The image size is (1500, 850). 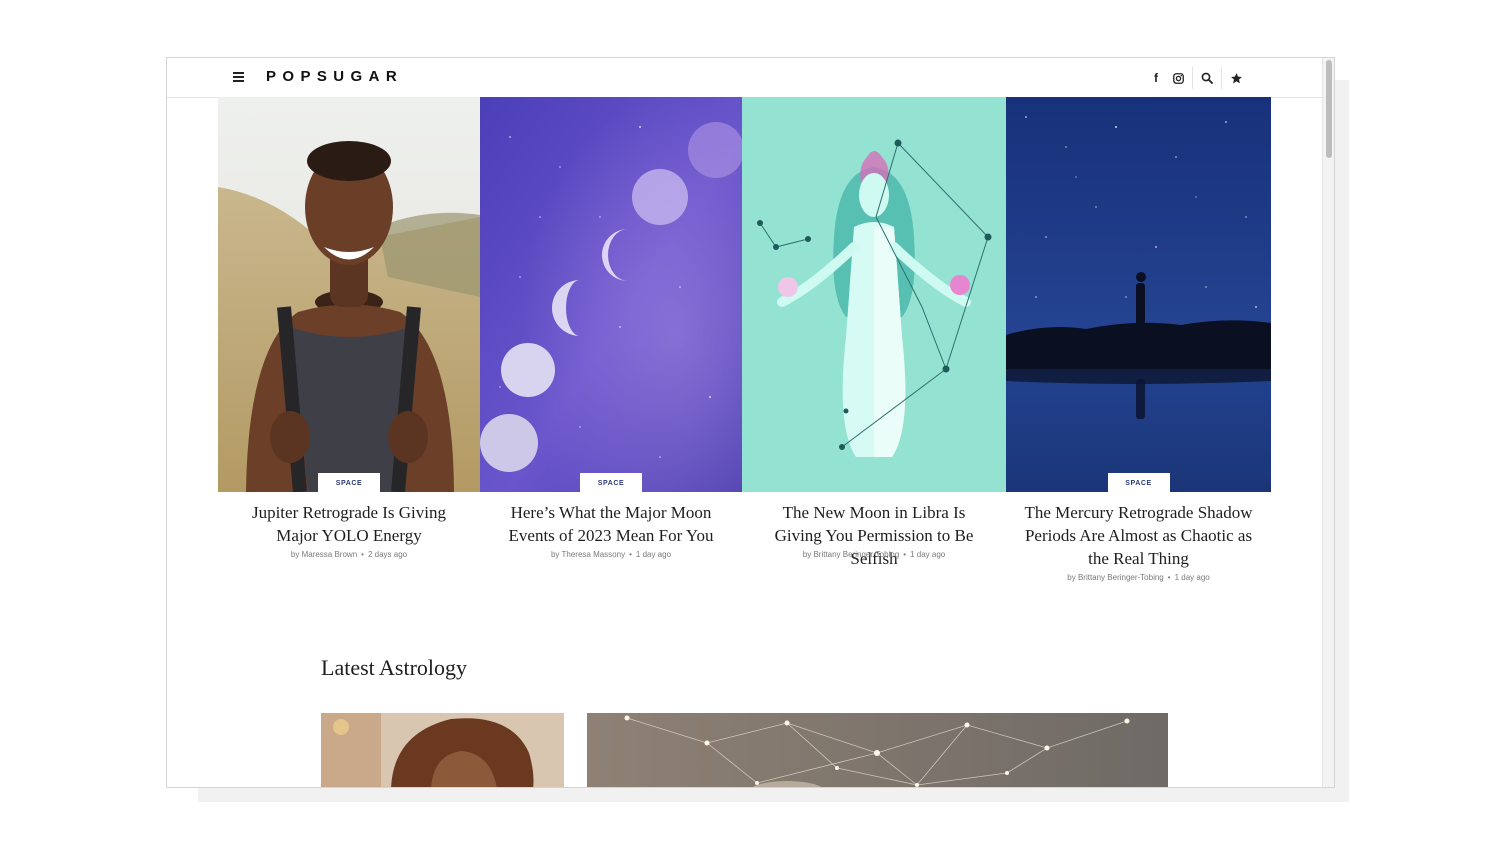 I want to click on section-heading: Latest Astrology, so click(x=394, y=667).